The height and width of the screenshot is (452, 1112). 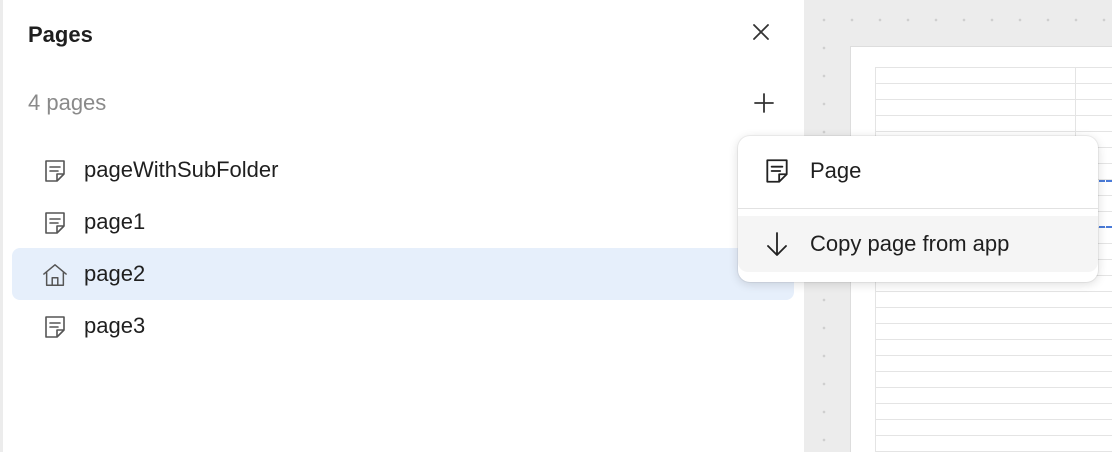 What do you see at coordinates (67, 102) in the screenshot?
I see `page-count: 4 pages` at bounding box center [67, 102].